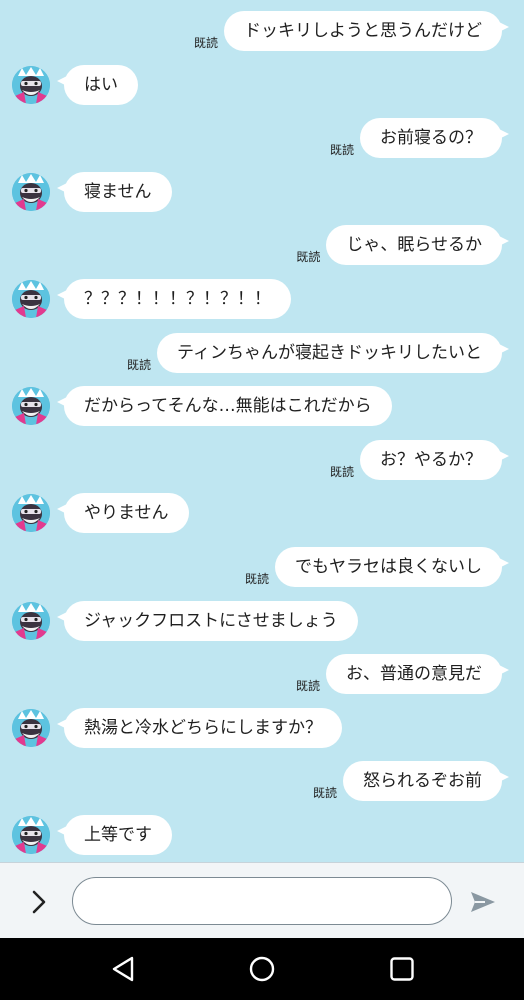 The image size is (524, 1000). Describe the element at coordinates (114, 191) in the screenshot. I see `message-bubble: 寝ません` at that location.